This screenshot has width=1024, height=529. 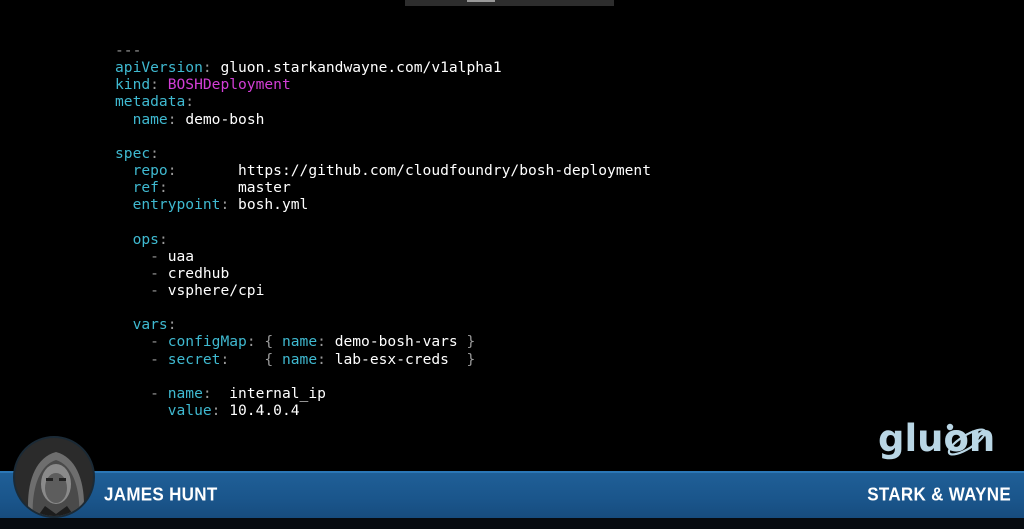 I want to click on bottom-strip, so click(x=512, y=523).